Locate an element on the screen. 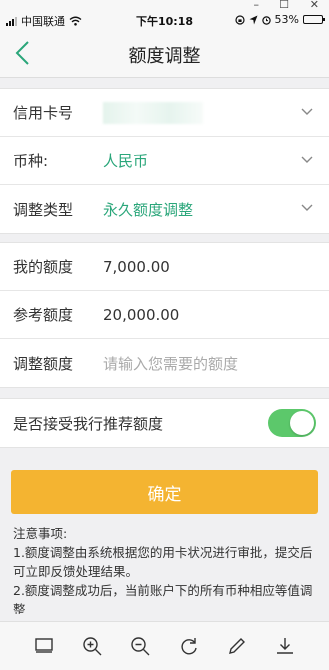 This screenshot has height=670, width=329. recommend-row: 是否接受我行推荐额度 is located at coordinates (164, 423).